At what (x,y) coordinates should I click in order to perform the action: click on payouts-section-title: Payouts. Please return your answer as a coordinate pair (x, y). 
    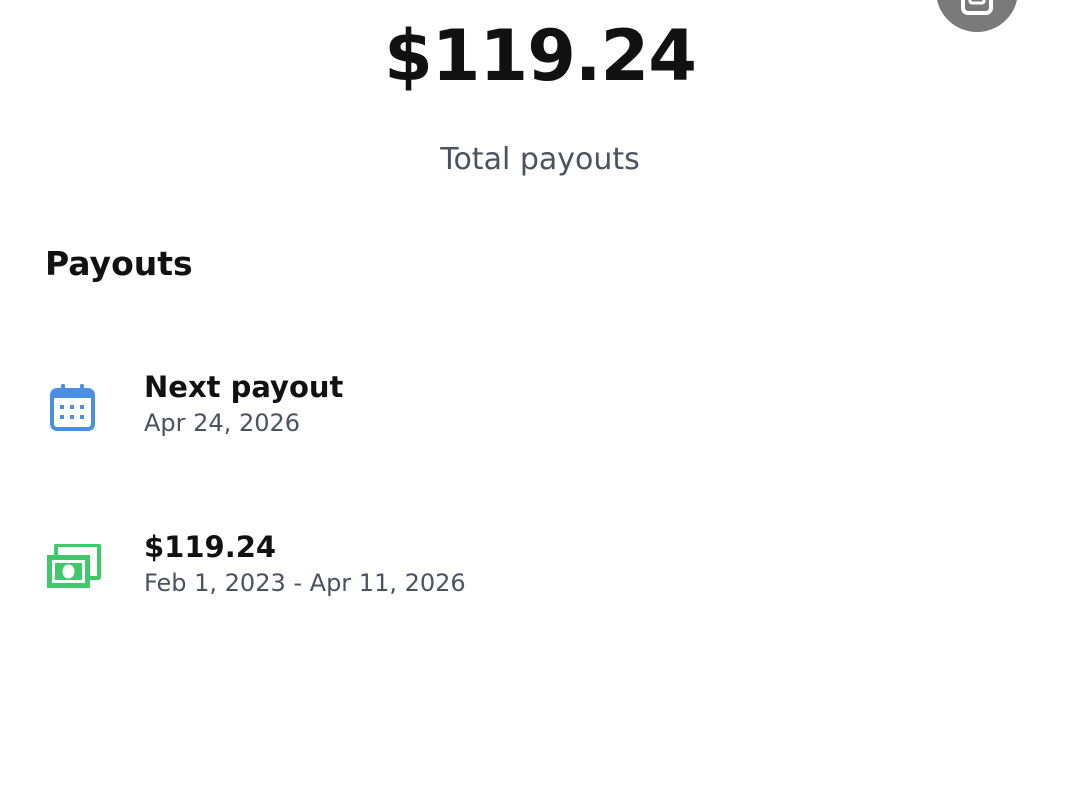
    Looking at the image, I should click on (119, 263).